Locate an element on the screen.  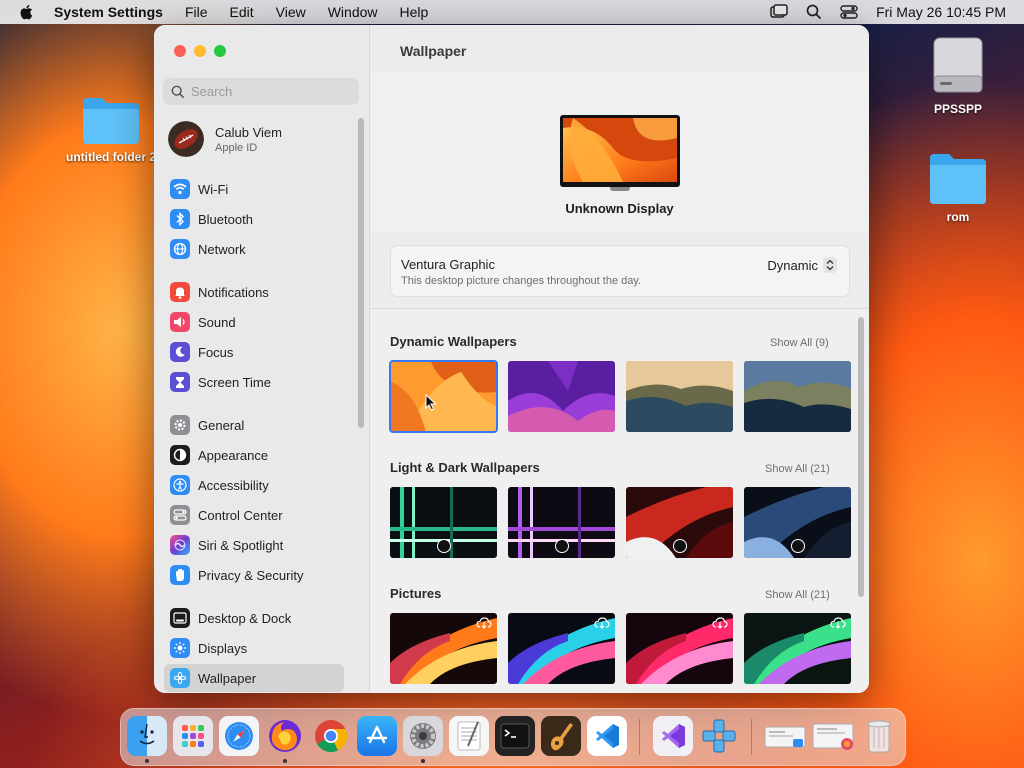
launchpad-icon is located at coordinates (193, 736).